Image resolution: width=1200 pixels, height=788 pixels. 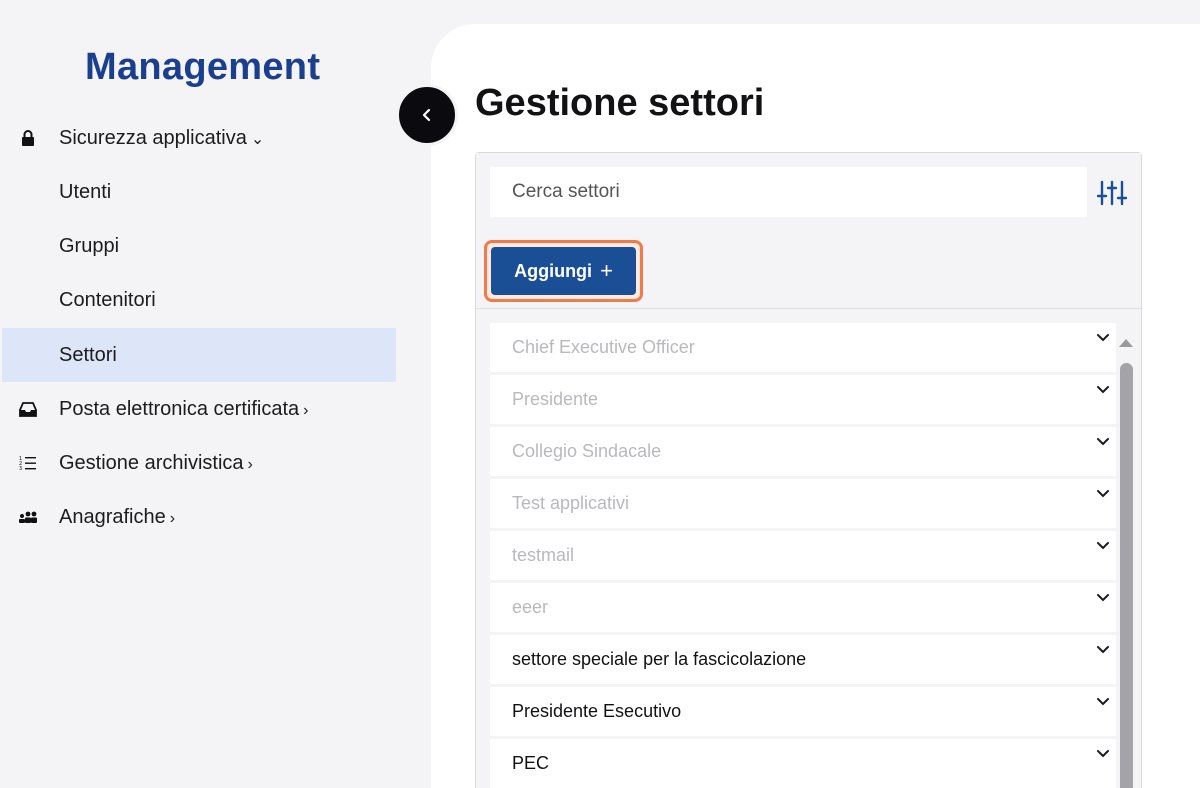 What do you see at coordinates (620, 103) in the screenshot?
I see `page-title: Gestione settori` at bounding box center [620, 103].